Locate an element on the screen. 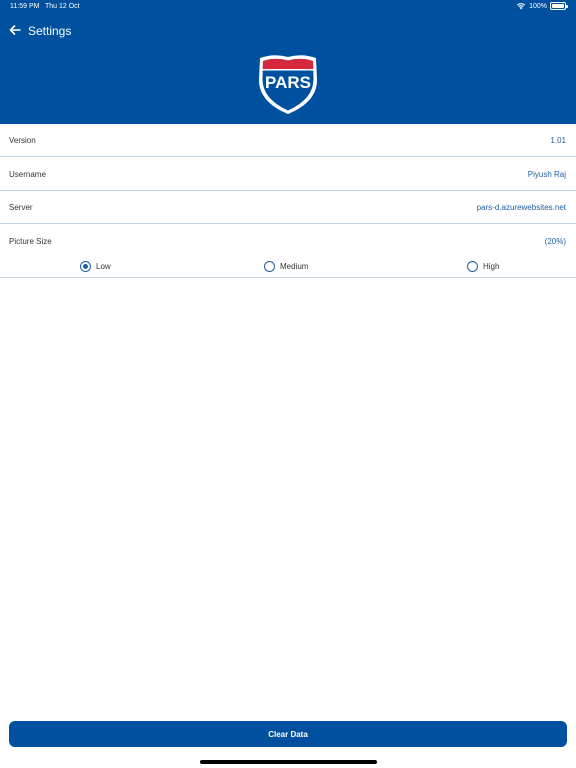 The height and width of the screenshot is (768, 576). option-label-high: High is located at coordinates (491, 266).